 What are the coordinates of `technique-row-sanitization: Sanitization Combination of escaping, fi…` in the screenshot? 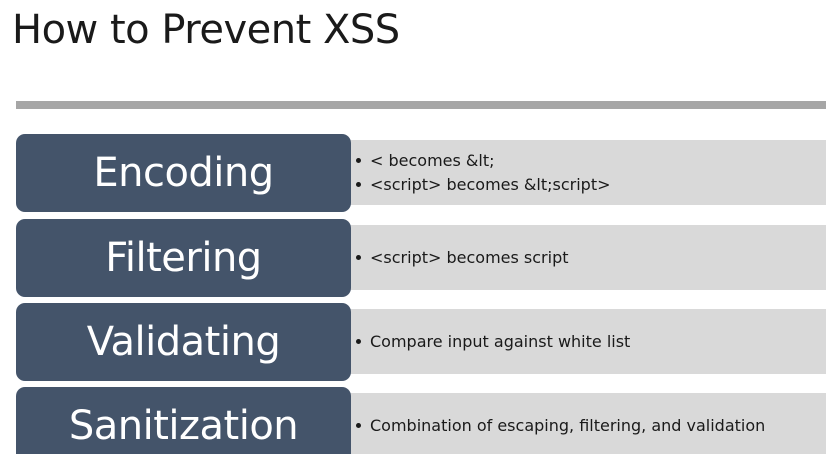 It's located at (421, 420).